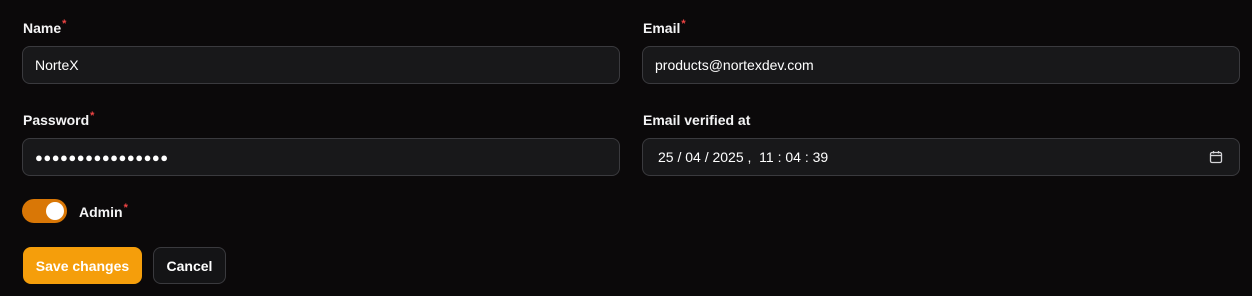  What do you see at coordinates (125, 208) in the screenshot?
I see `admin-required-mark: *` at bounding box center [125, 208].